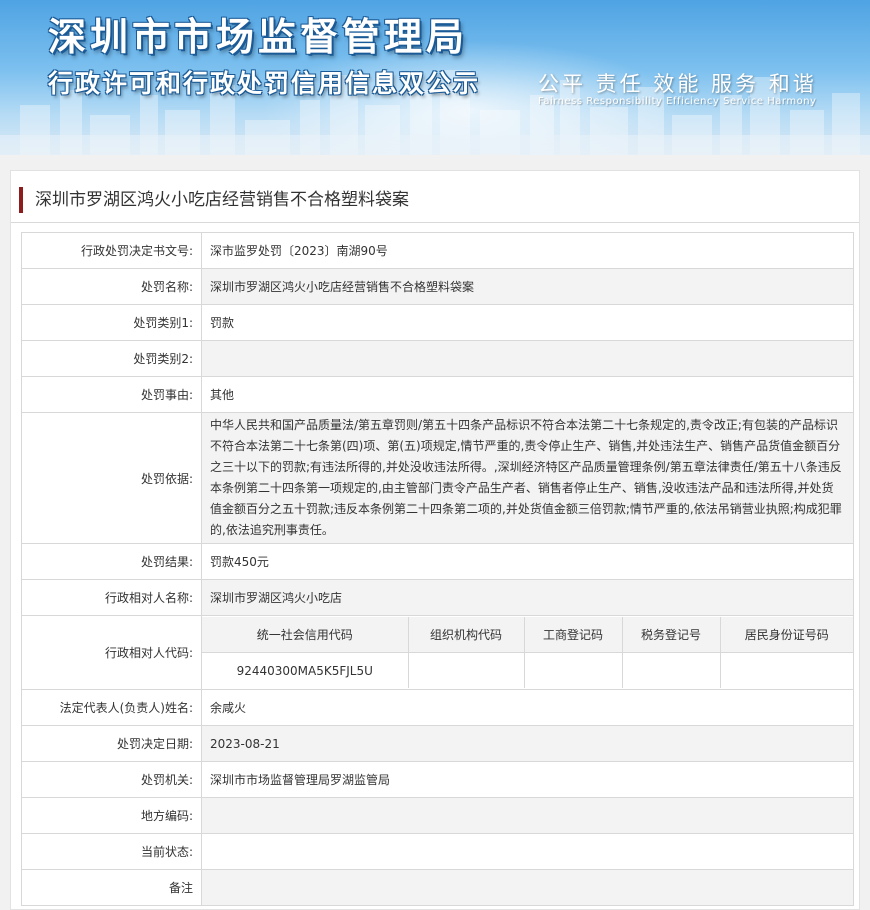 This screenshot has width=870, height=910. Describe the element at coordinates (527, 743) in the screenshot. I see `decision-date-value: 2023-08-21` at that location.